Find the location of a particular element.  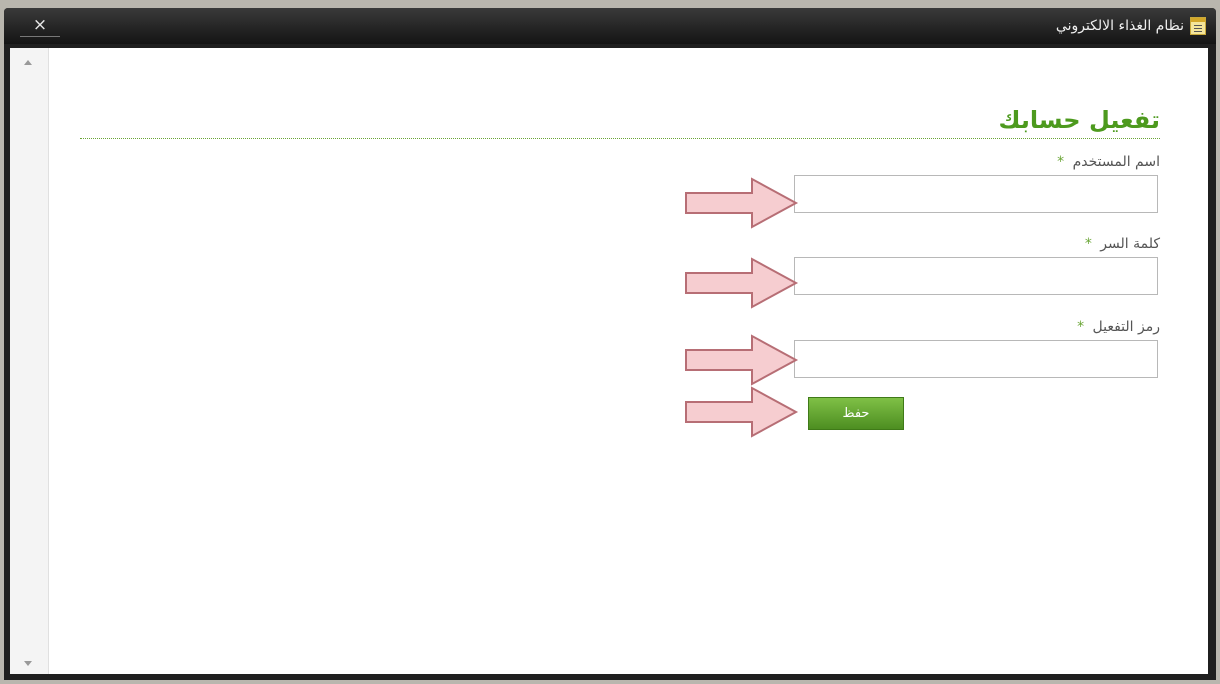

dialog-titlebar: × نظام الغذاء الالكتروني is located at coordinates (610, 26).